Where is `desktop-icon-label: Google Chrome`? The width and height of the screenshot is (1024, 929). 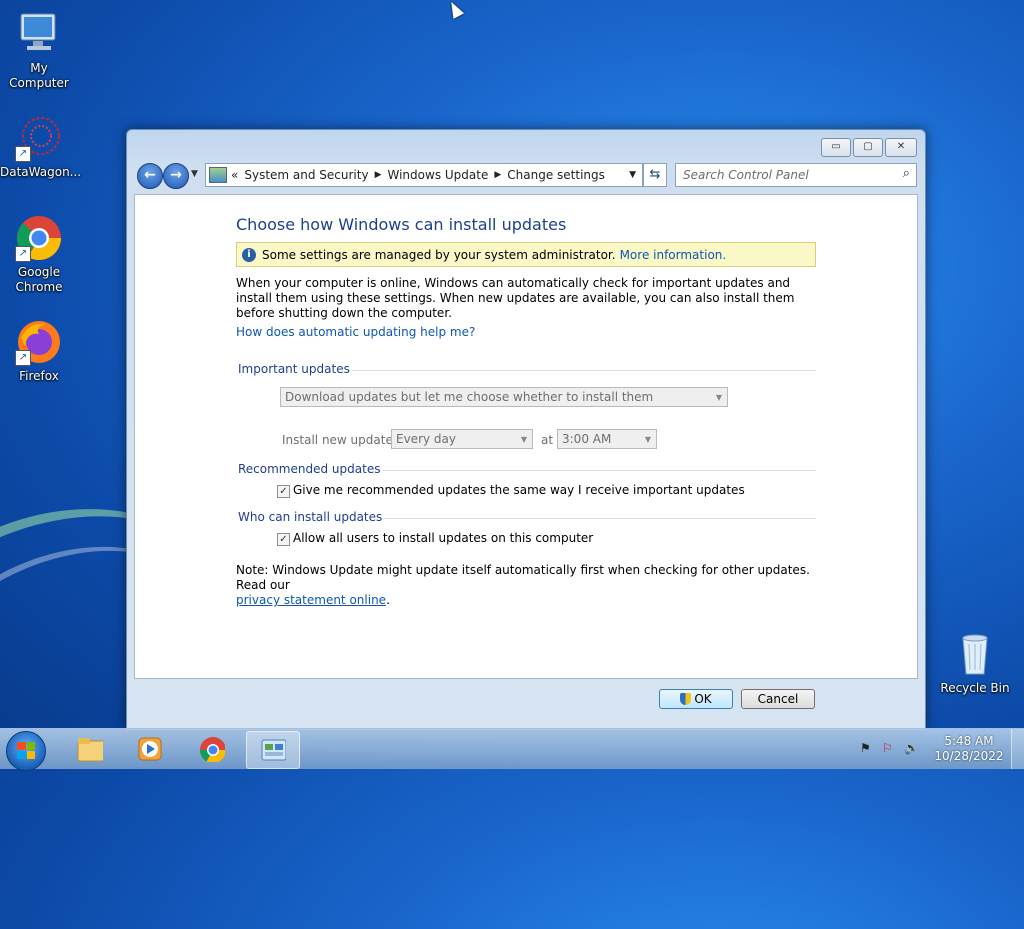 desktop-icon-label: Google Chrome is located at coordinates (39, 279).